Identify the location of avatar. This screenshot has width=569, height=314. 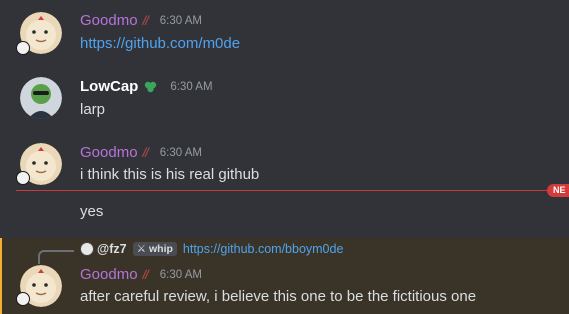
(41, 98).